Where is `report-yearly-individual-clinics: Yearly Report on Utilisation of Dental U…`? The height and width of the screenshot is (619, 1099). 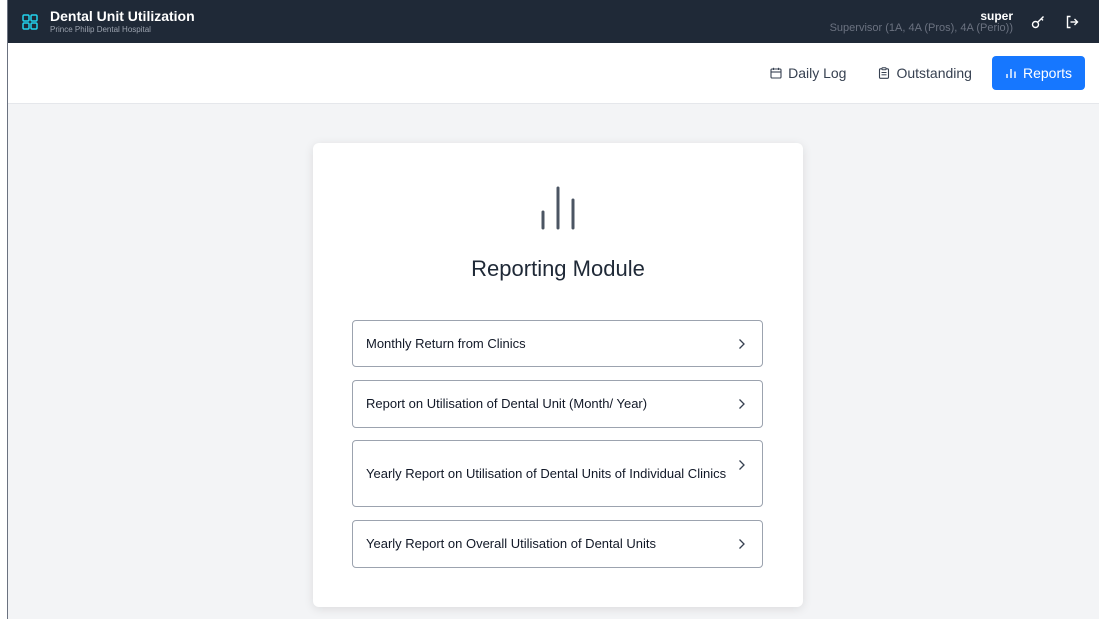 report-yearly-individual-clinics: Yearly Report on Utilisation of Dental U… is located at coordinates (557, 473).